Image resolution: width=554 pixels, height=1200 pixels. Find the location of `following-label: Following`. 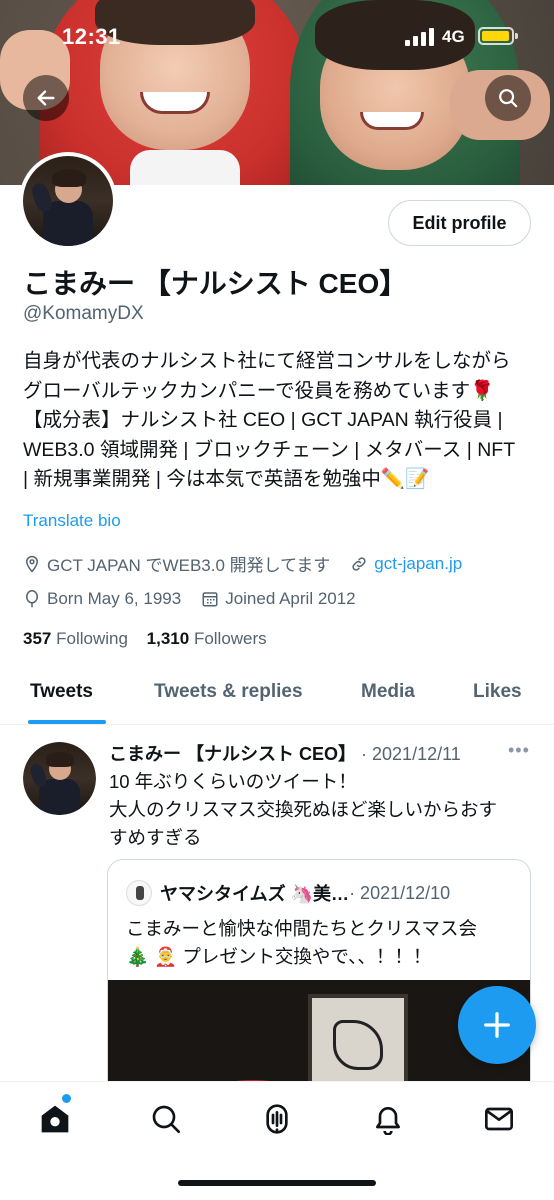

following-label: Following is located at coordinates (92, 638).